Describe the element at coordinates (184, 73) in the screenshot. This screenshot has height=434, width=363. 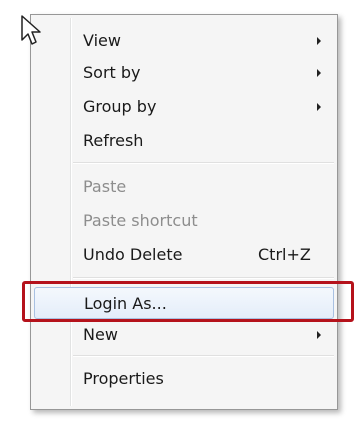
I see `menu-item-sort-by: Sort by` at that location.